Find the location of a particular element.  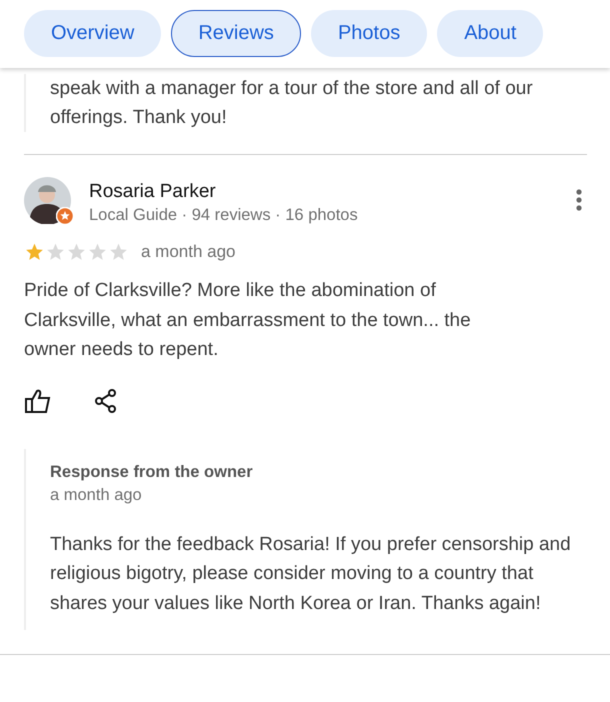

guide-badge-icon is located at coordinates (65, 216).